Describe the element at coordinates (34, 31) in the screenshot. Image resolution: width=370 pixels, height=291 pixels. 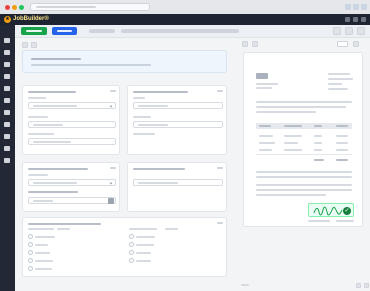
I see `primary-action-button` at that location.